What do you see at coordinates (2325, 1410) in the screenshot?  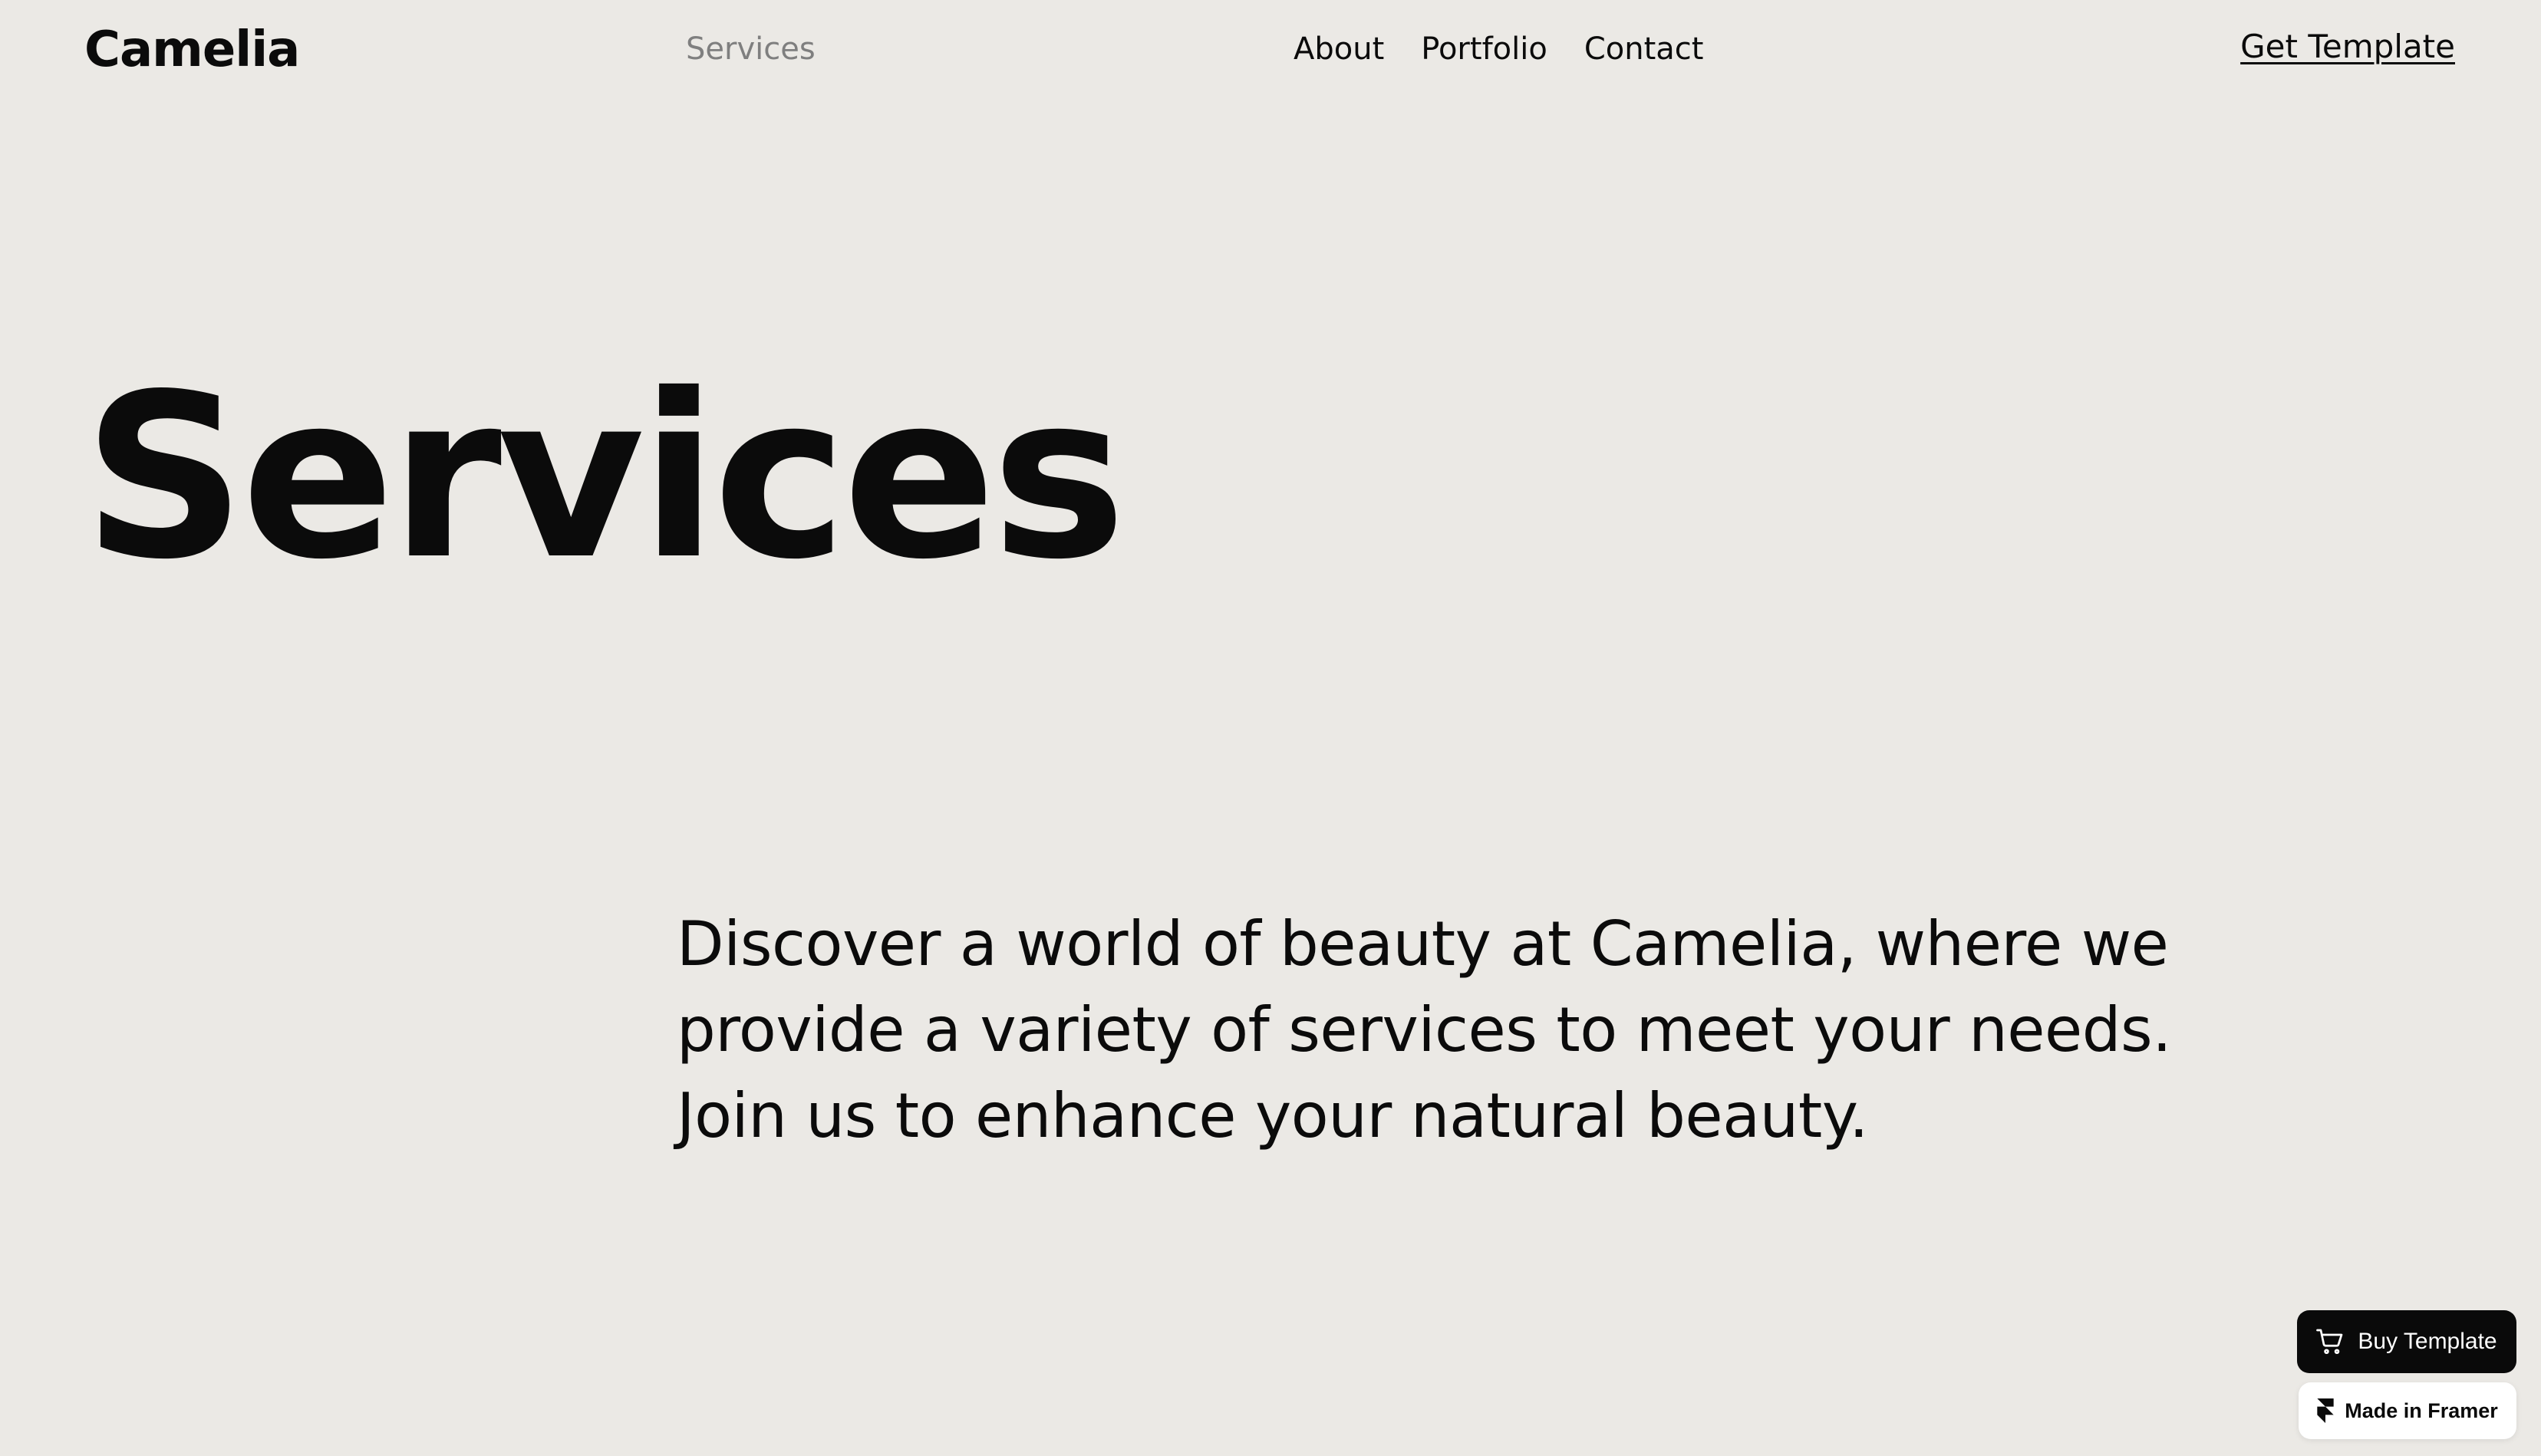 I see `framer-logo-icon` at bounding box center [2325, 1410].